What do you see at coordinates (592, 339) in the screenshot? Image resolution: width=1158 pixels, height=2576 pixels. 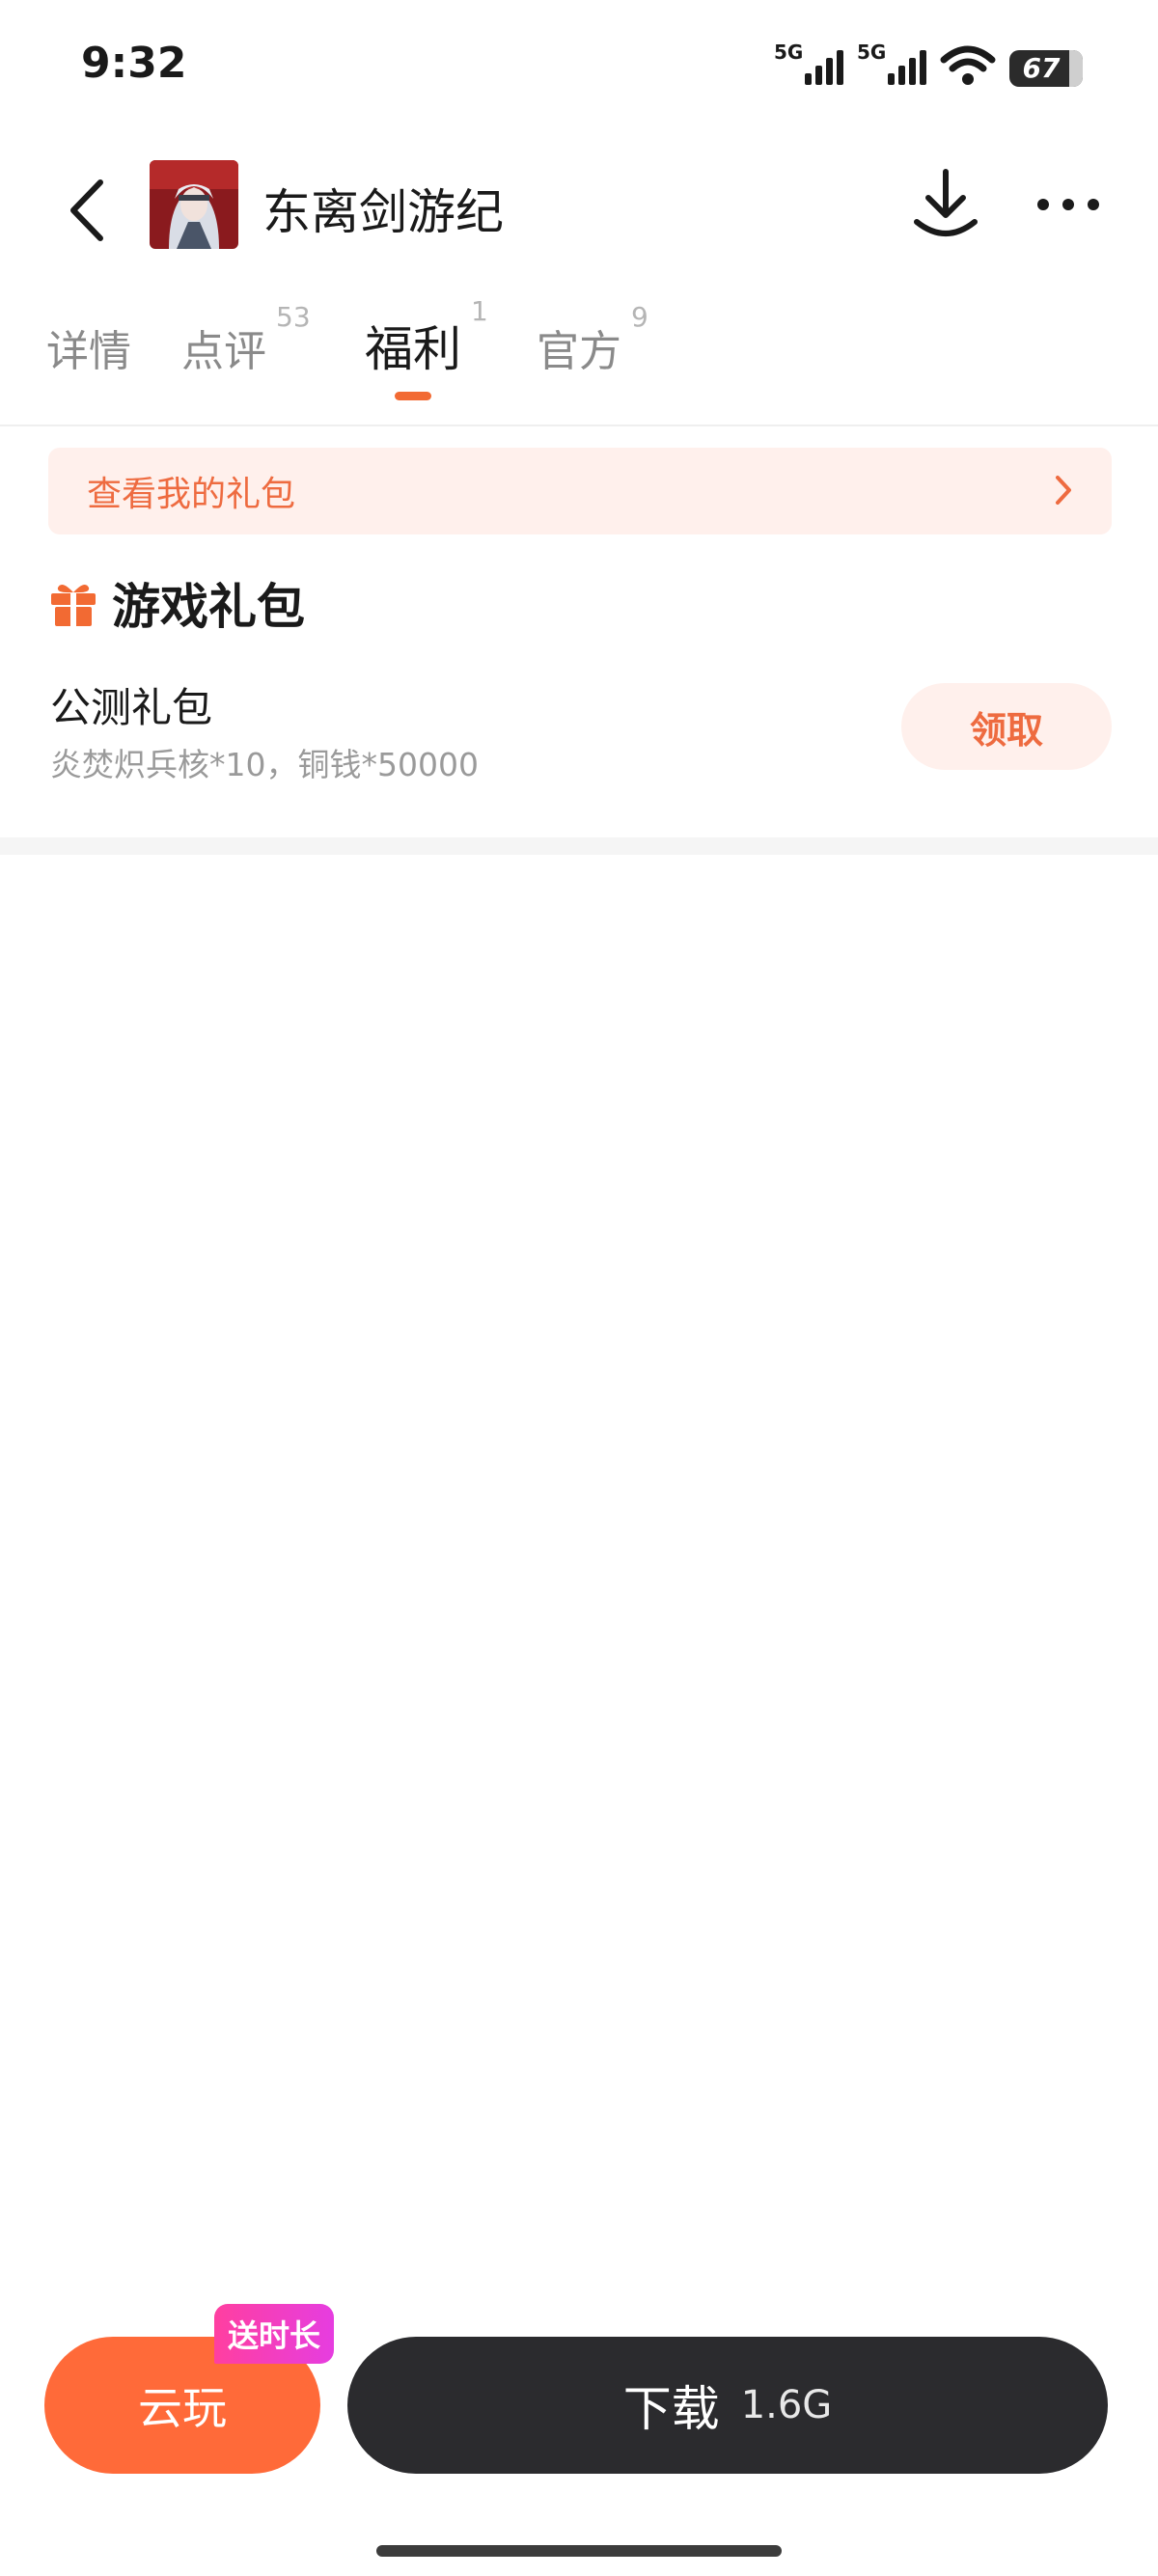 I see `tab-official: 官方 9` at bounding box center [592, 339].